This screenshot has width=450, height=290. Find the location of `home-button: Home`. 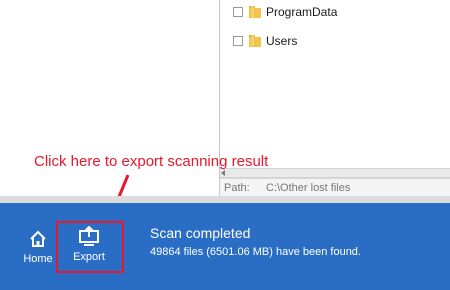

home-button: Home is located at coordinates (38, 247).